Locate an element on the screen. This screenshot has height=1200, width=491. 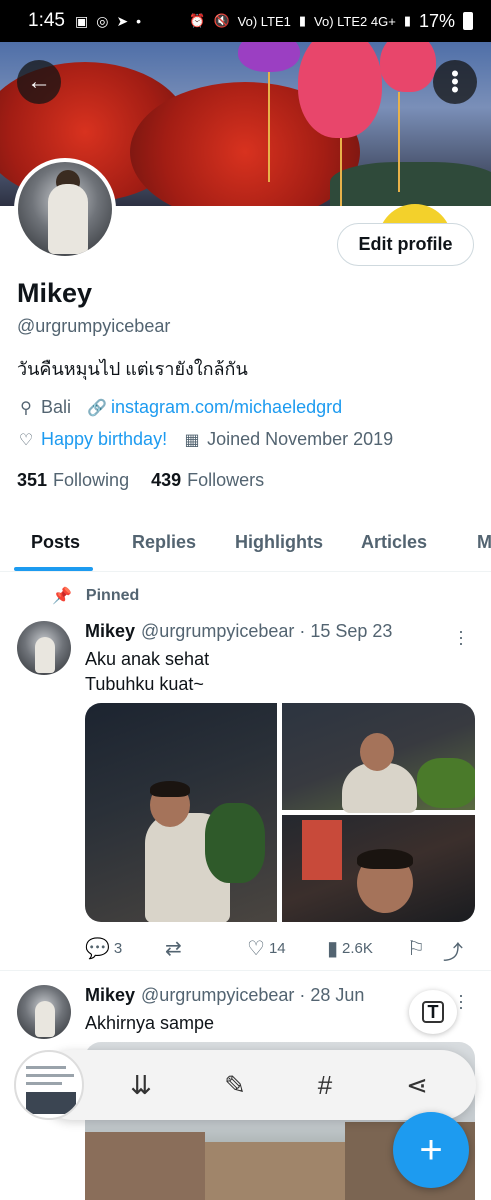
reply-icon: 💬 is located at coordinates (97, 949).